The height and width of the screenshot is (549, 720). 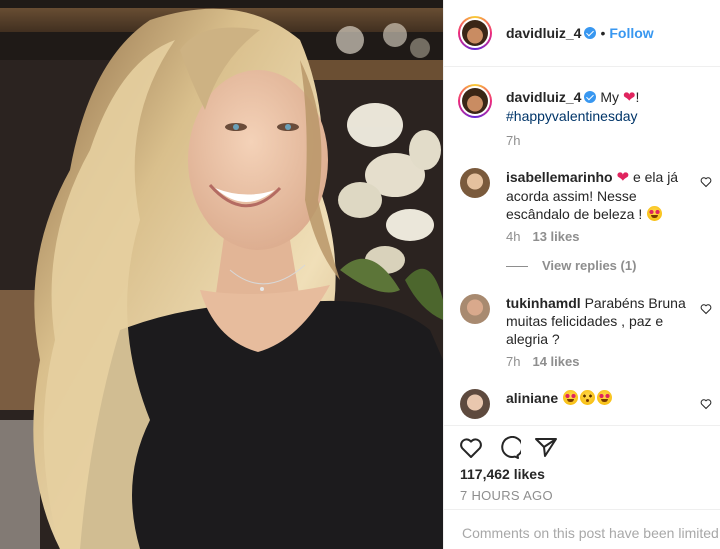 What do you see at coordinates (532, 398) in the screenshot?
I see `comment-username: aliniane` at bounding box center [532, 398].